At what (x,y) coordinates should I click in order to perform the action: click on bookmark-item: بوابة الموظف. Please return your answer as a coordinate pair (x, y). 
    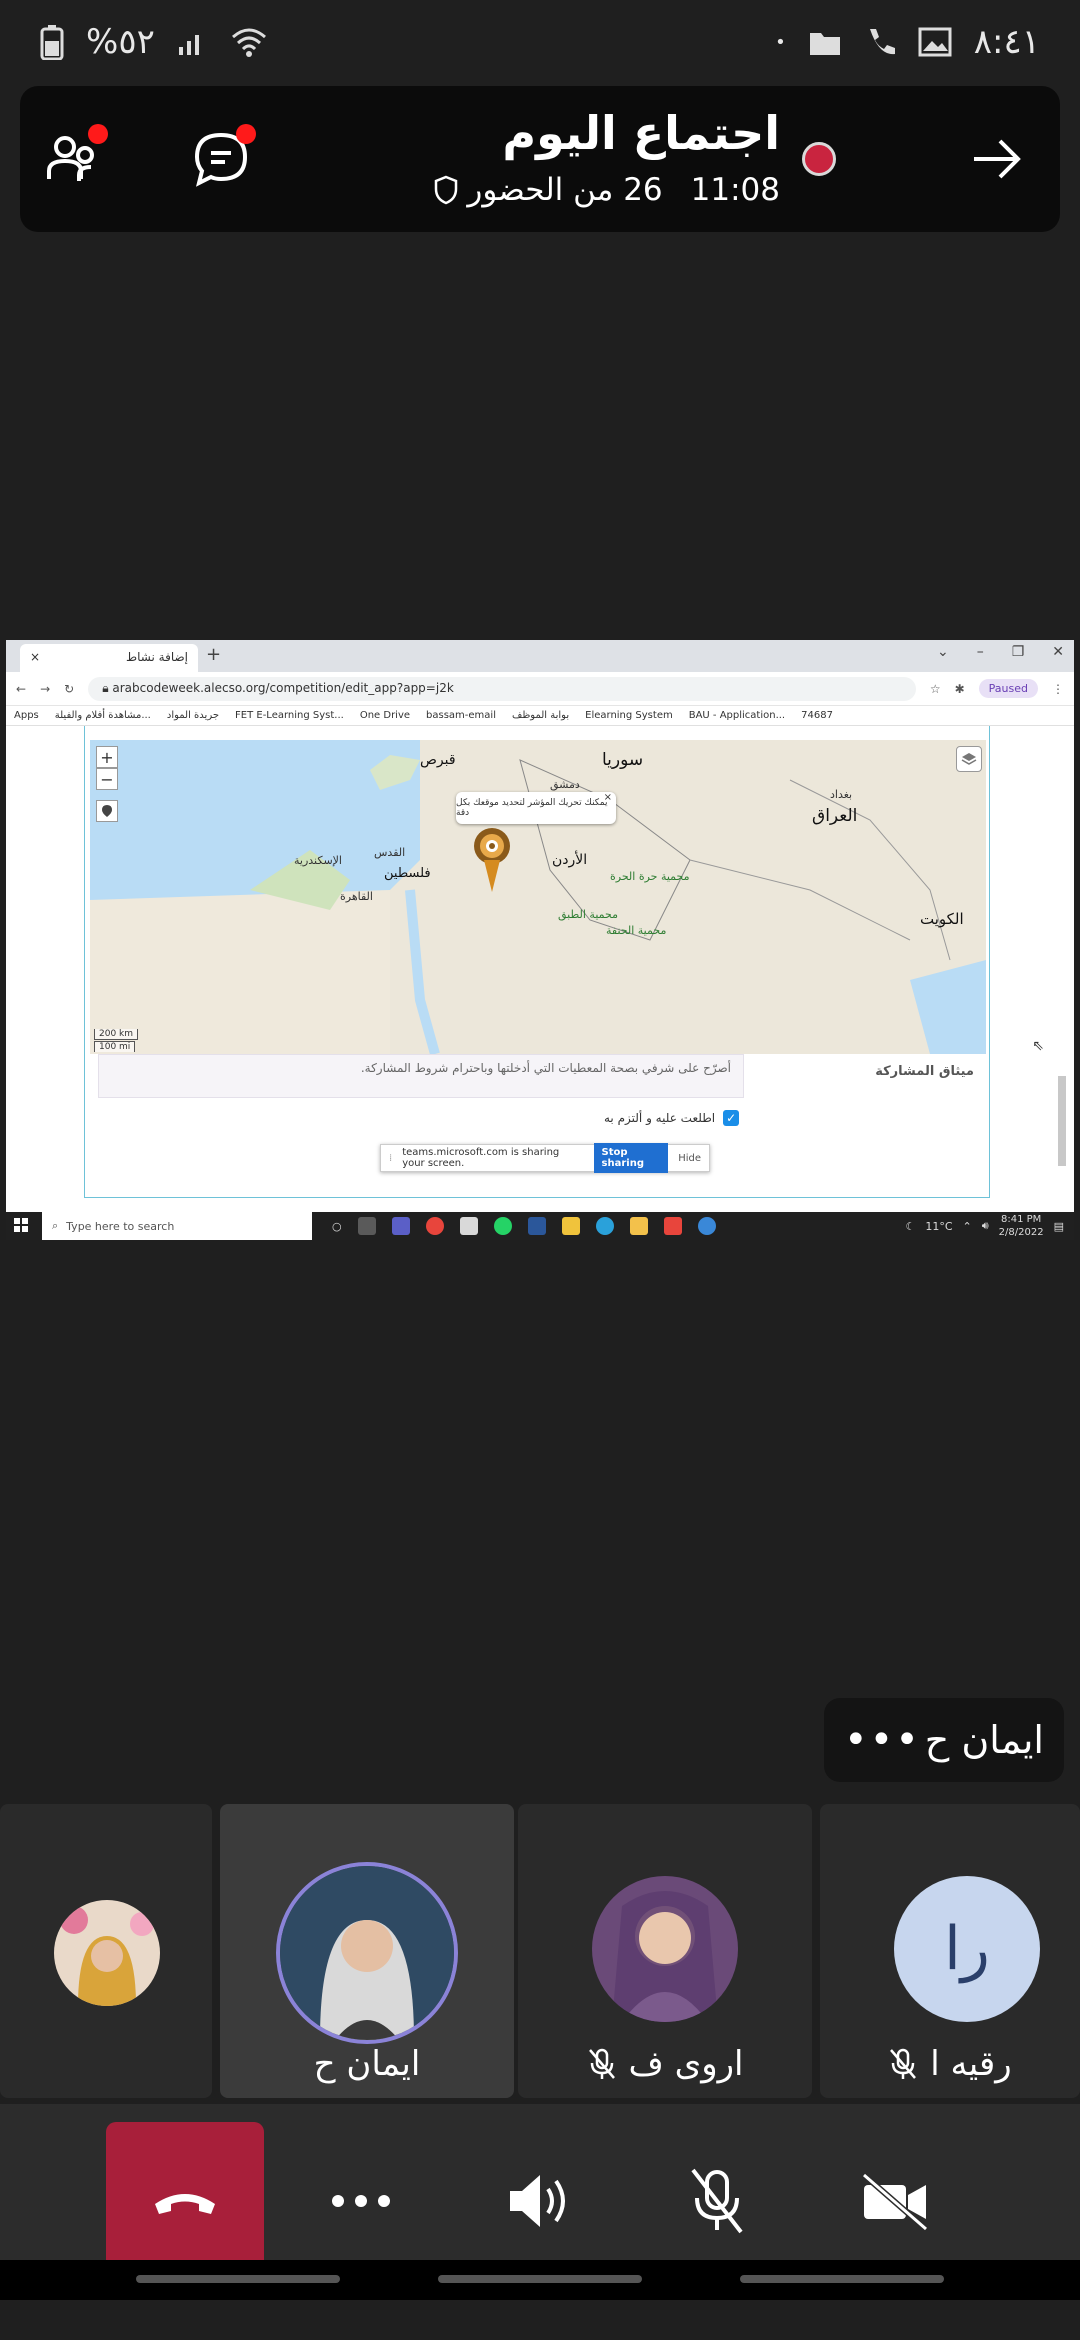
    Looking at the image, I should click on (540, 715).